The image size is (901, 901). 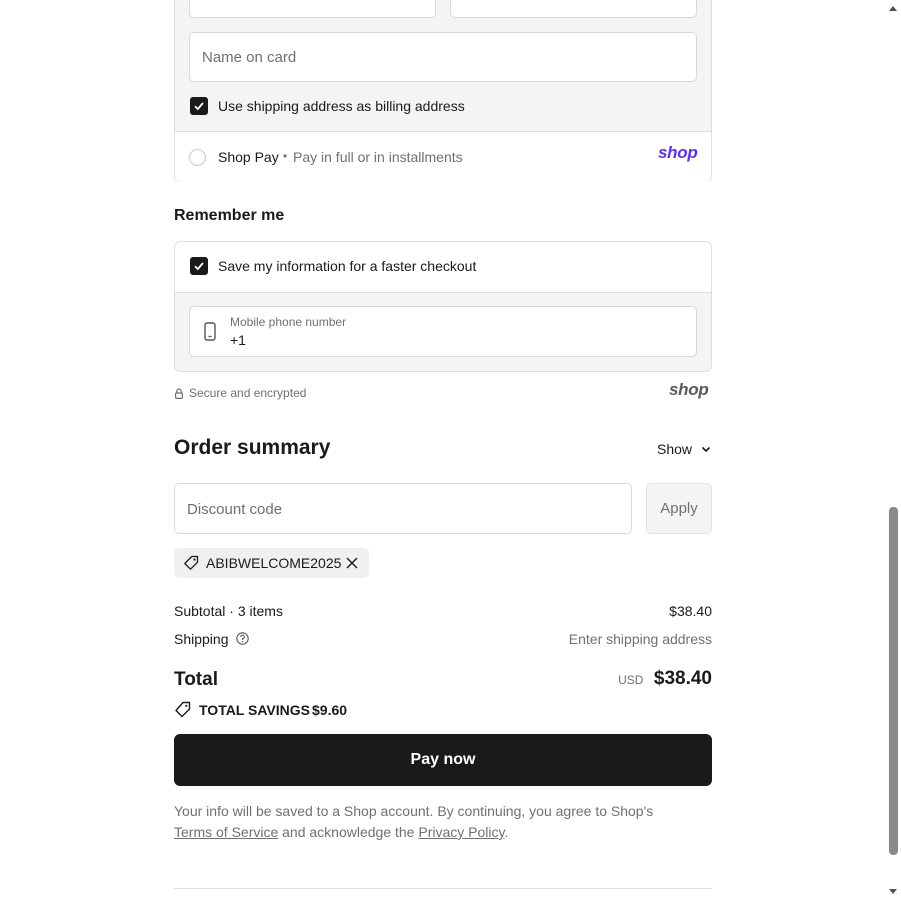 I want to click on applied-discount-tag: ABIBWELCOME2025, so click(x=271, y=563).